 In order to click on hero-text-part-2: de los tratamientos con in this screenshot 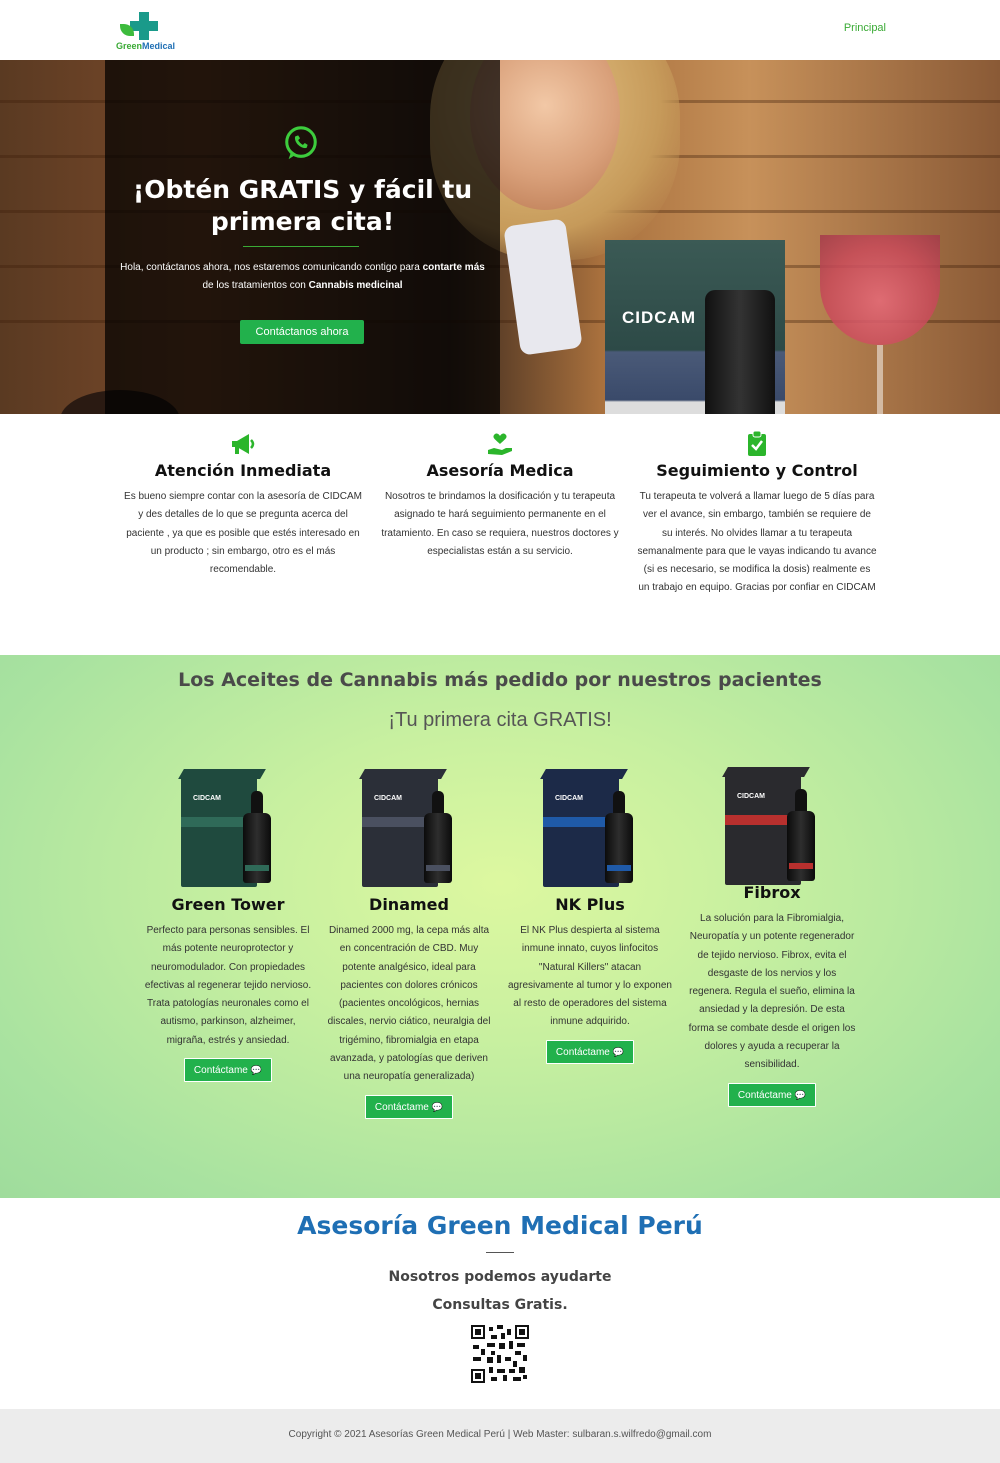, I will do `click(255, 285)`.